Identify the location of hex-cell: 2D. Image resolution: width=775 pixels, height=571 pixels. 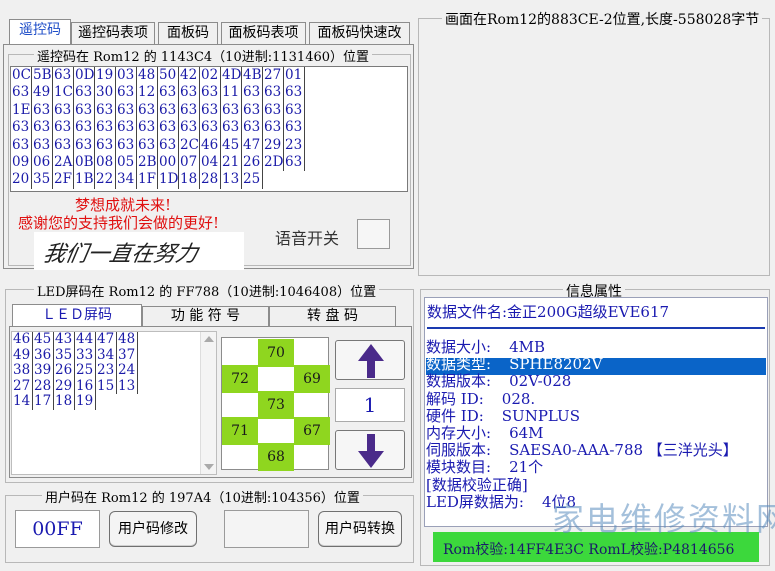
(273, 162).